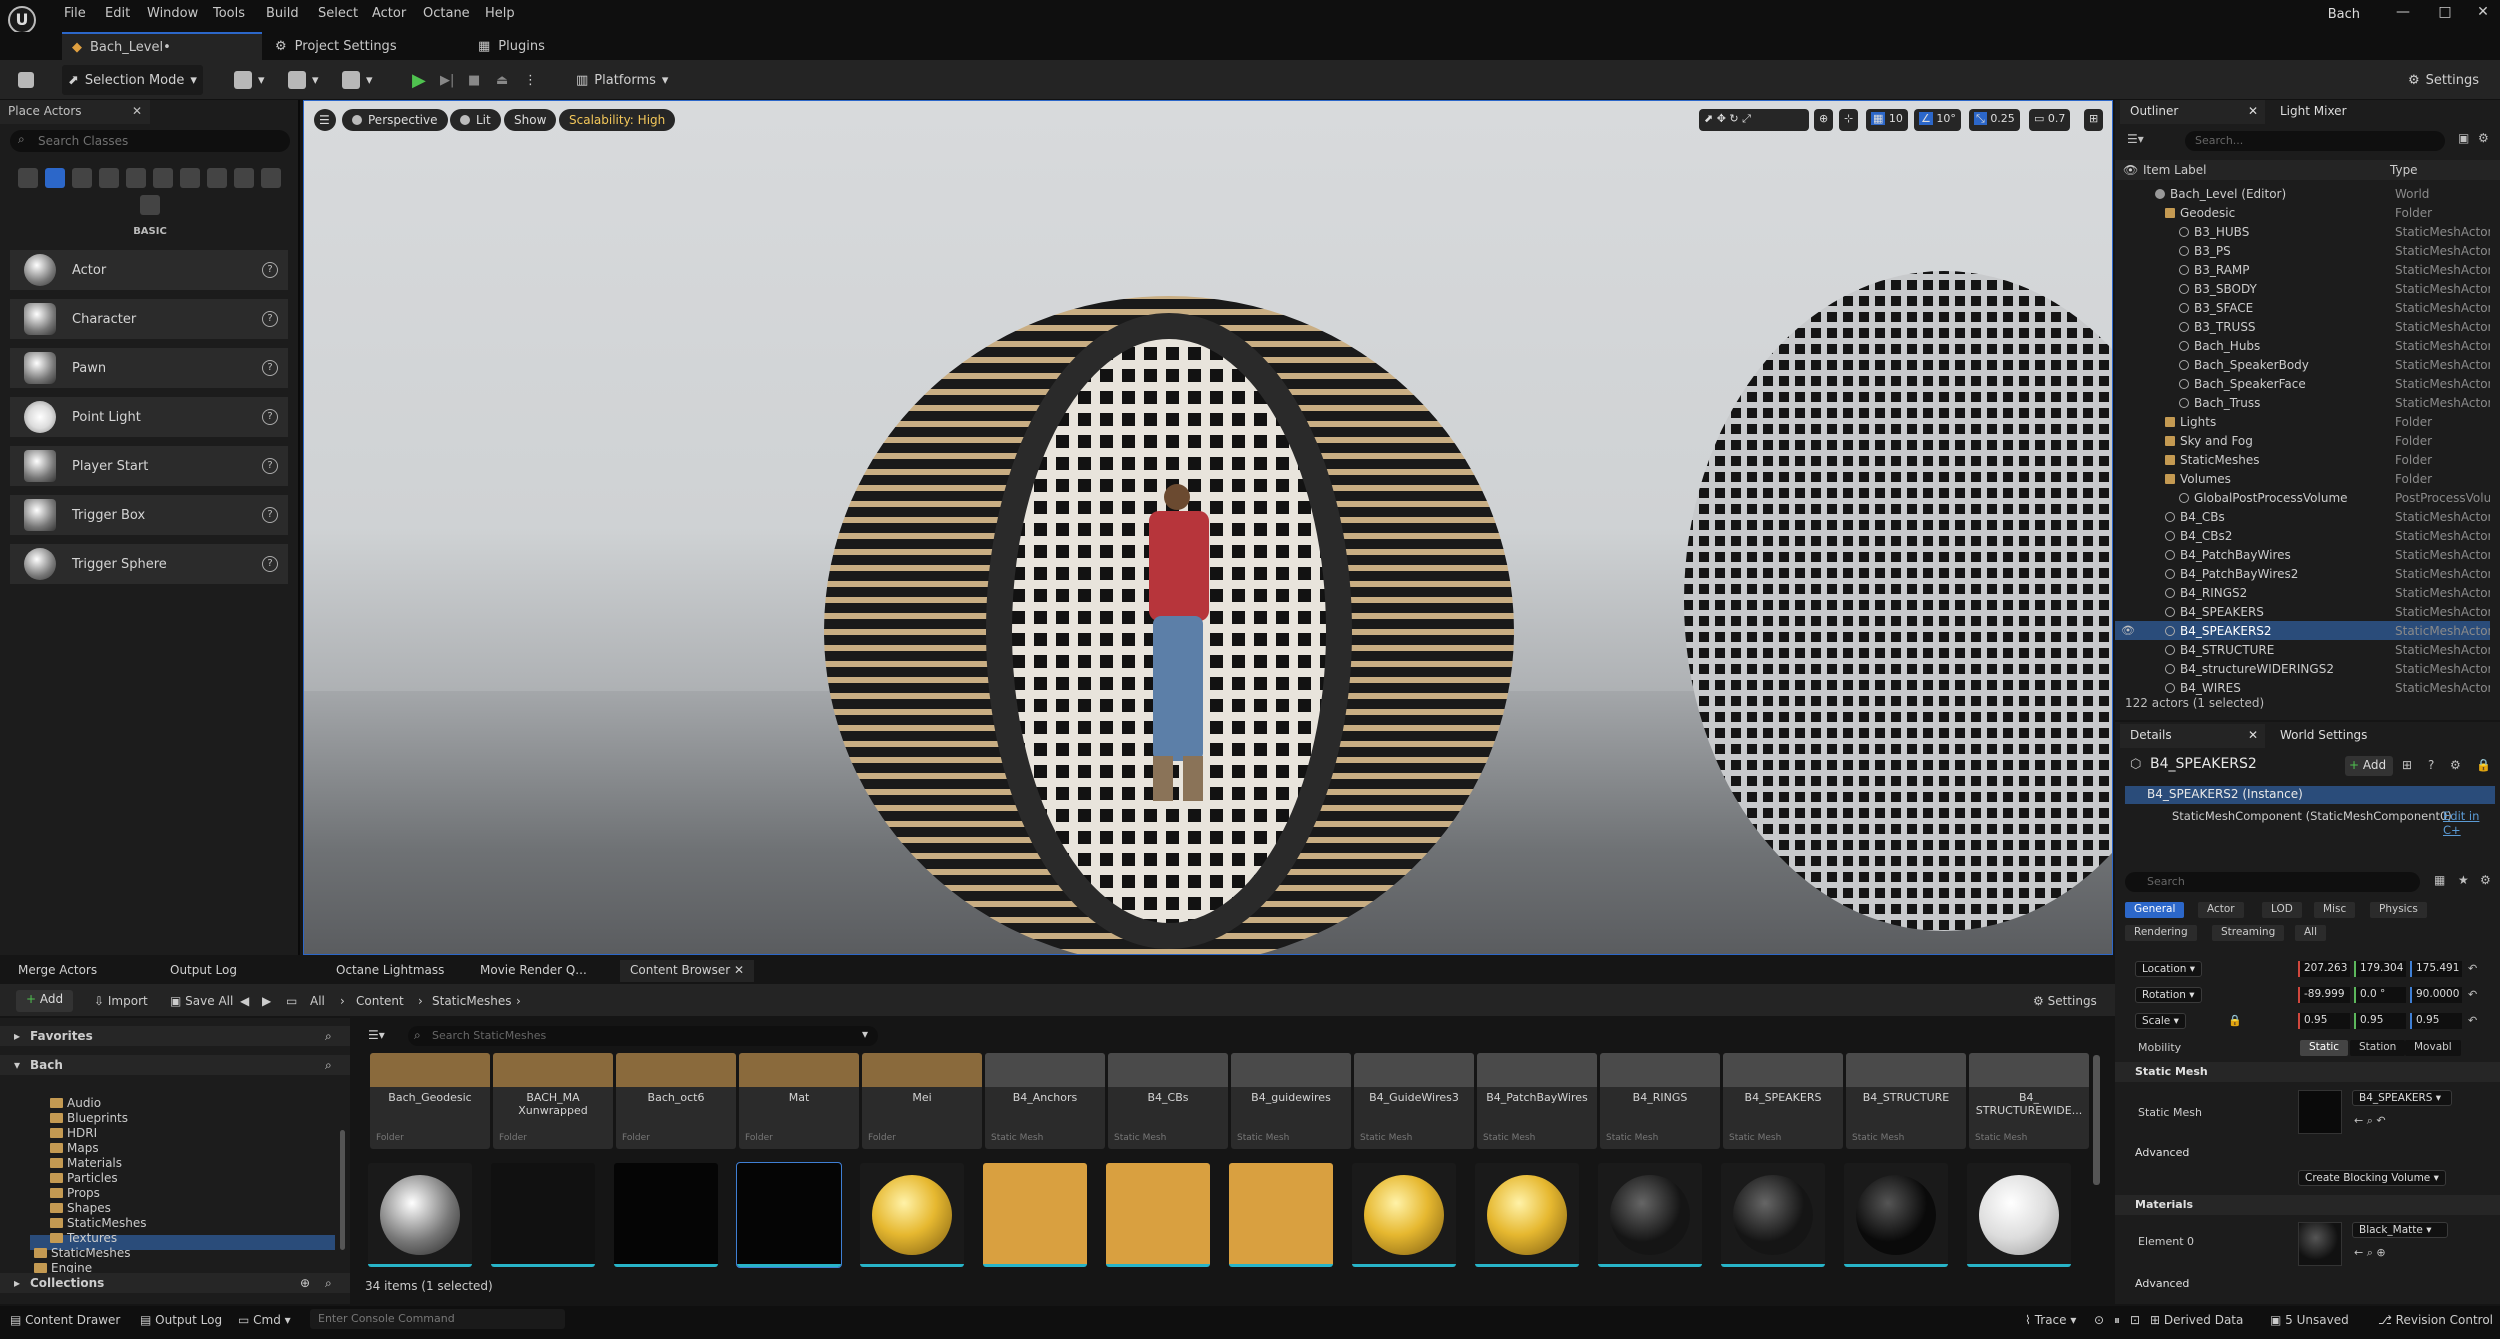 Image resolution: width=2500 pixels, height=1339 pixels. I want to click on output-log-button: ▤ Output Log, so click(181, 1320).